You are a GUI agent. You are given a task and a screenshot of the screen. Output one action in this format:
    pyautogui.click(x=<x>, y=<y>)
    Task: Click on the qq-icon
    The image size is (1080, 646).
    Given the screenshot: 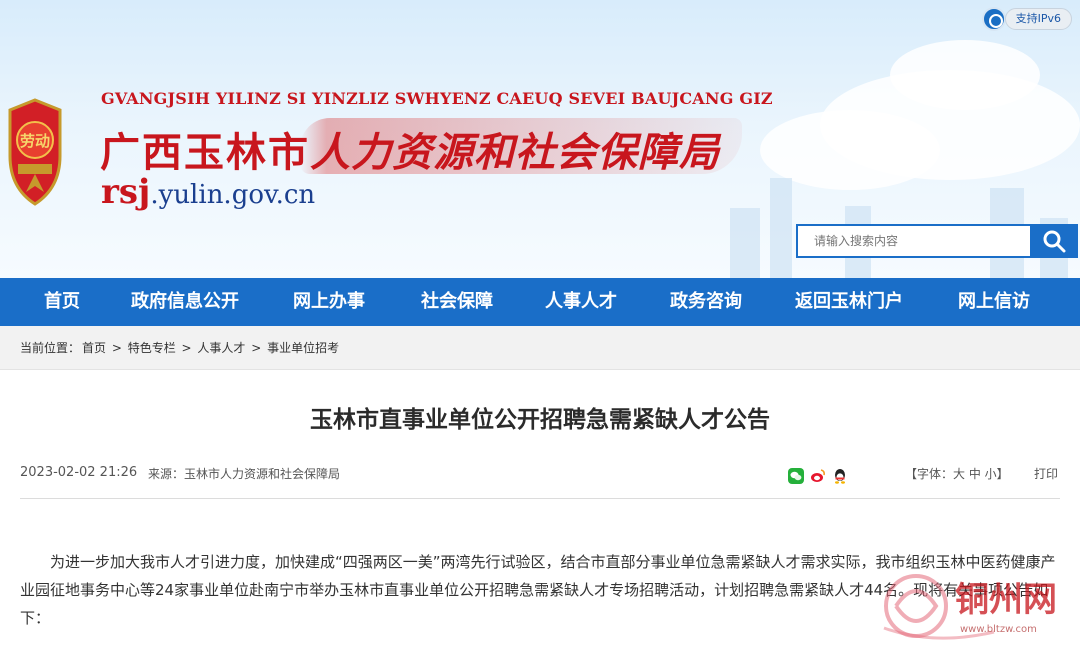 What is the action you would take?
    pyautogui.click(x=840, y=476)
    